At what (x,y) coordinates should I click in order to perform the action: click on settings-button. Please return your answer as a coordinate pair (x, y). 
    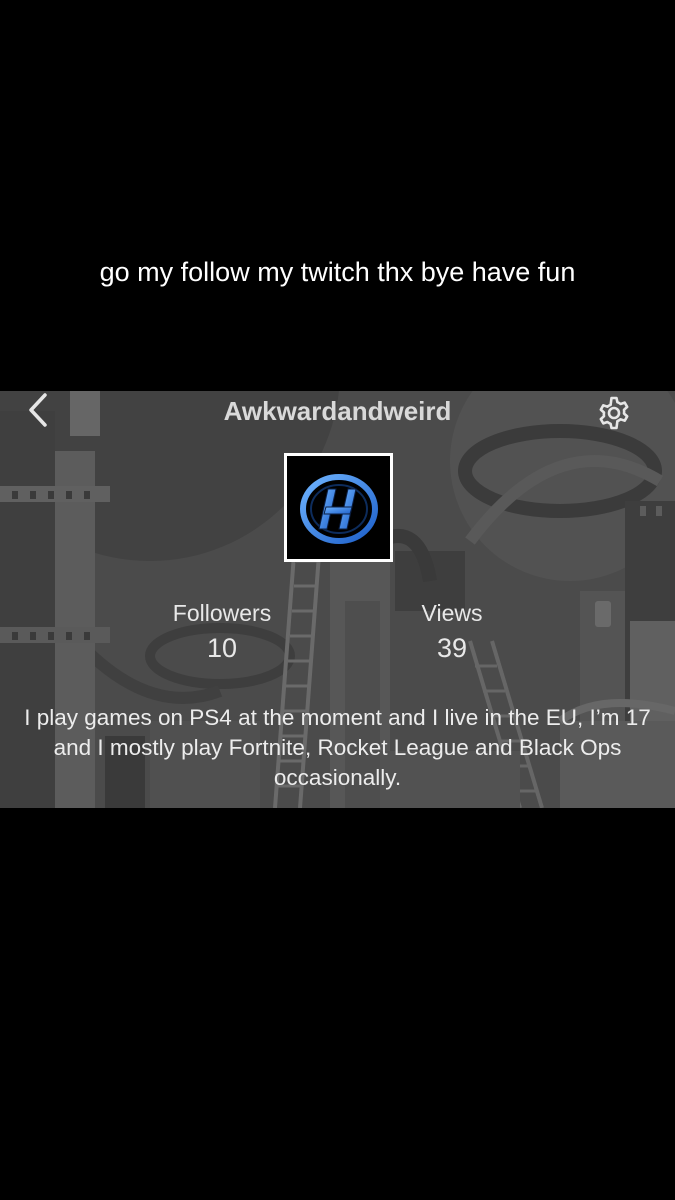
    Looking at the image, I should click on (614, 413).